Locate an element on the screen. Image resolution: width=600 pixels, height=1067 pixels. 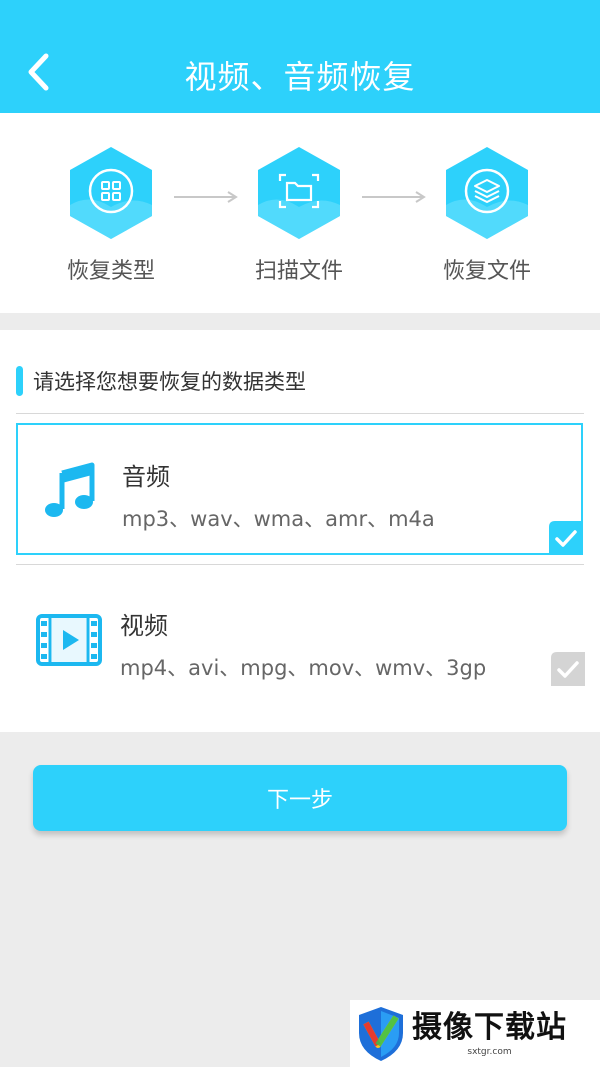
step-recover-type: 恢复类型 is located at coordinates (111, 215).